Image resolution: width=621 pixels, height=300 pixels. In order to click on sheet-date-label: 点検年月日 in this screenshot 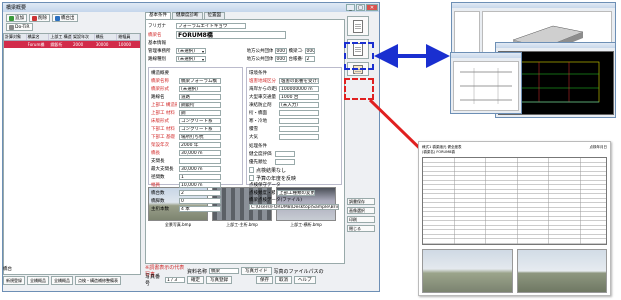, I will do `click(598, 147)`.